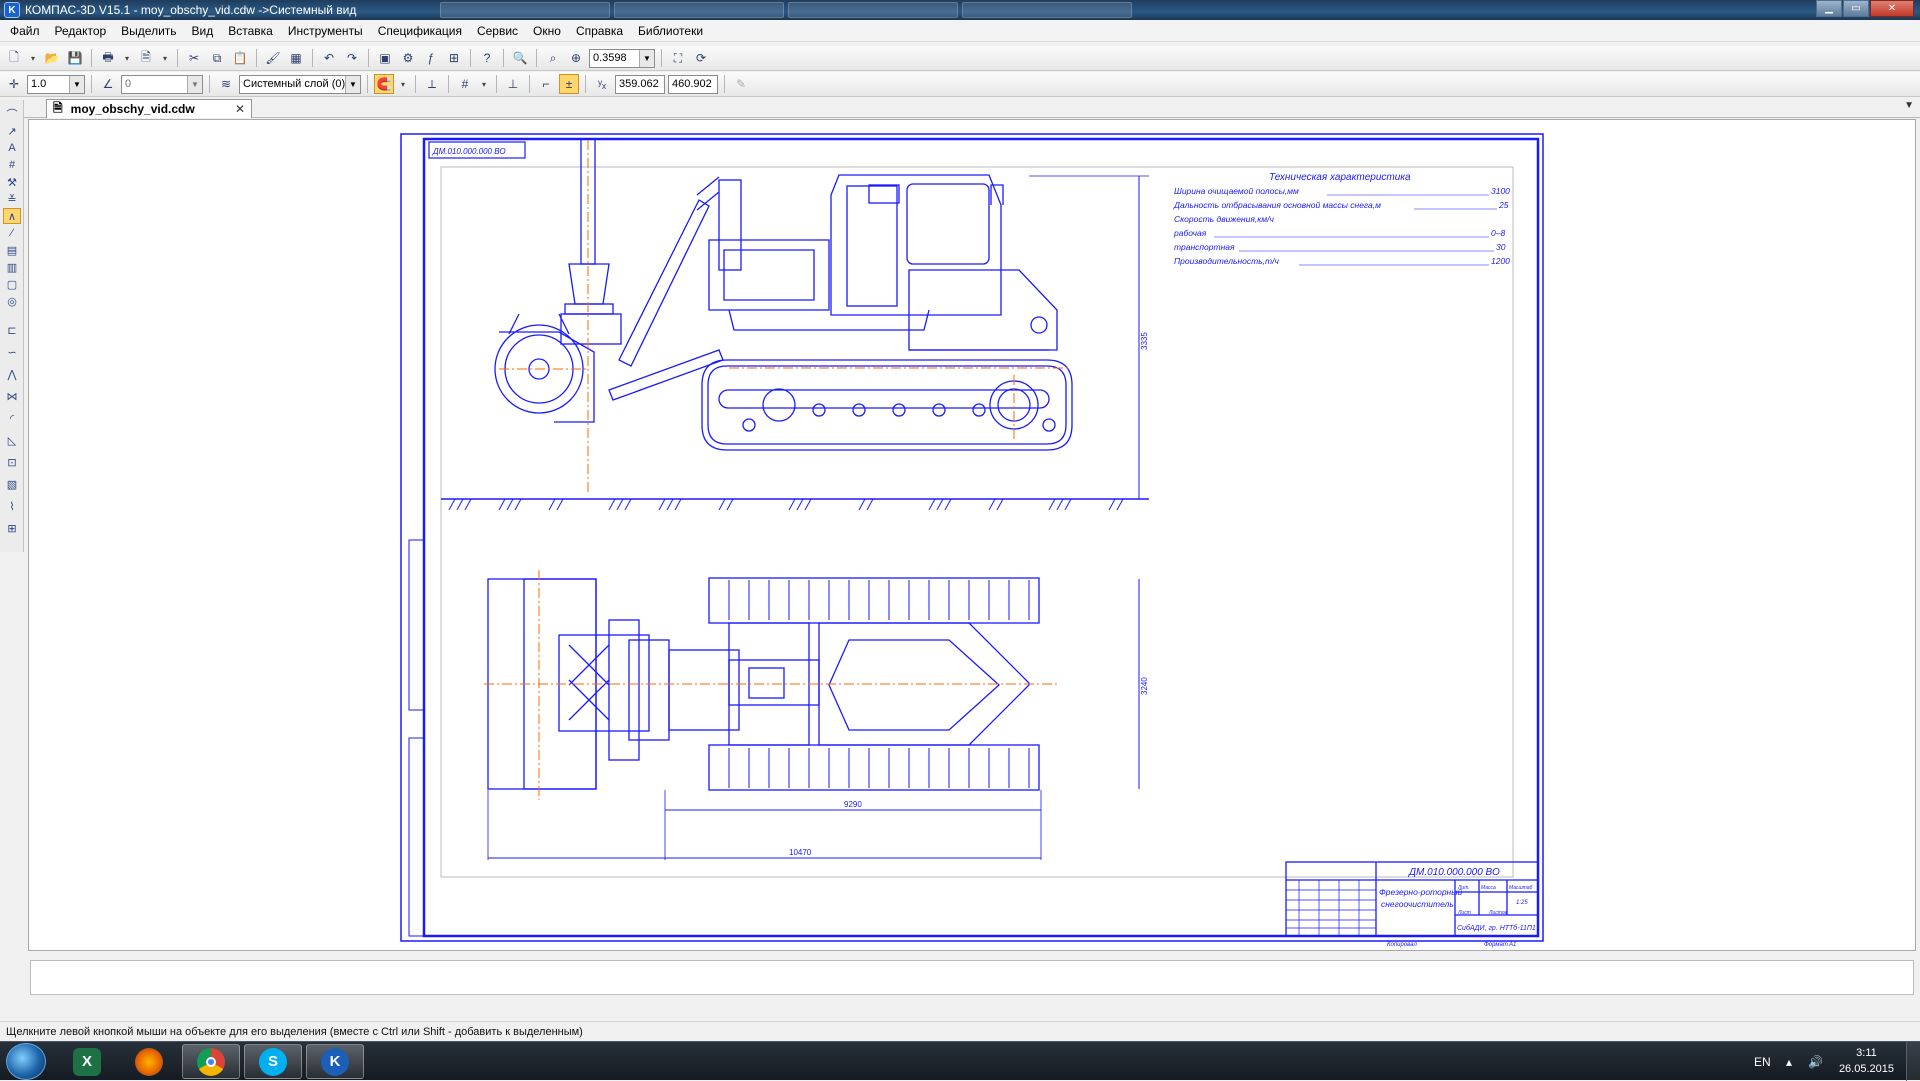  What do you see at coordinates (12, 148) in the screenshot?
I see `designations-icon: A` at bounding box center [12, 148].